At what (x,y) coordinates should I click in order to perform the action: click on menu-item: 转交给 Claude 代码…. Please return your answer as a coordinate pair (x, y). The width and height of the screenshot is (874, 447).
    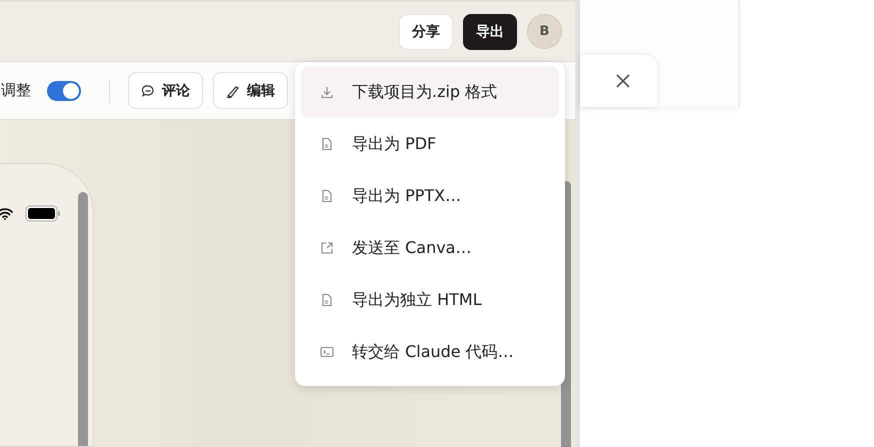
    Looking at the image, I should click on (430, 352).